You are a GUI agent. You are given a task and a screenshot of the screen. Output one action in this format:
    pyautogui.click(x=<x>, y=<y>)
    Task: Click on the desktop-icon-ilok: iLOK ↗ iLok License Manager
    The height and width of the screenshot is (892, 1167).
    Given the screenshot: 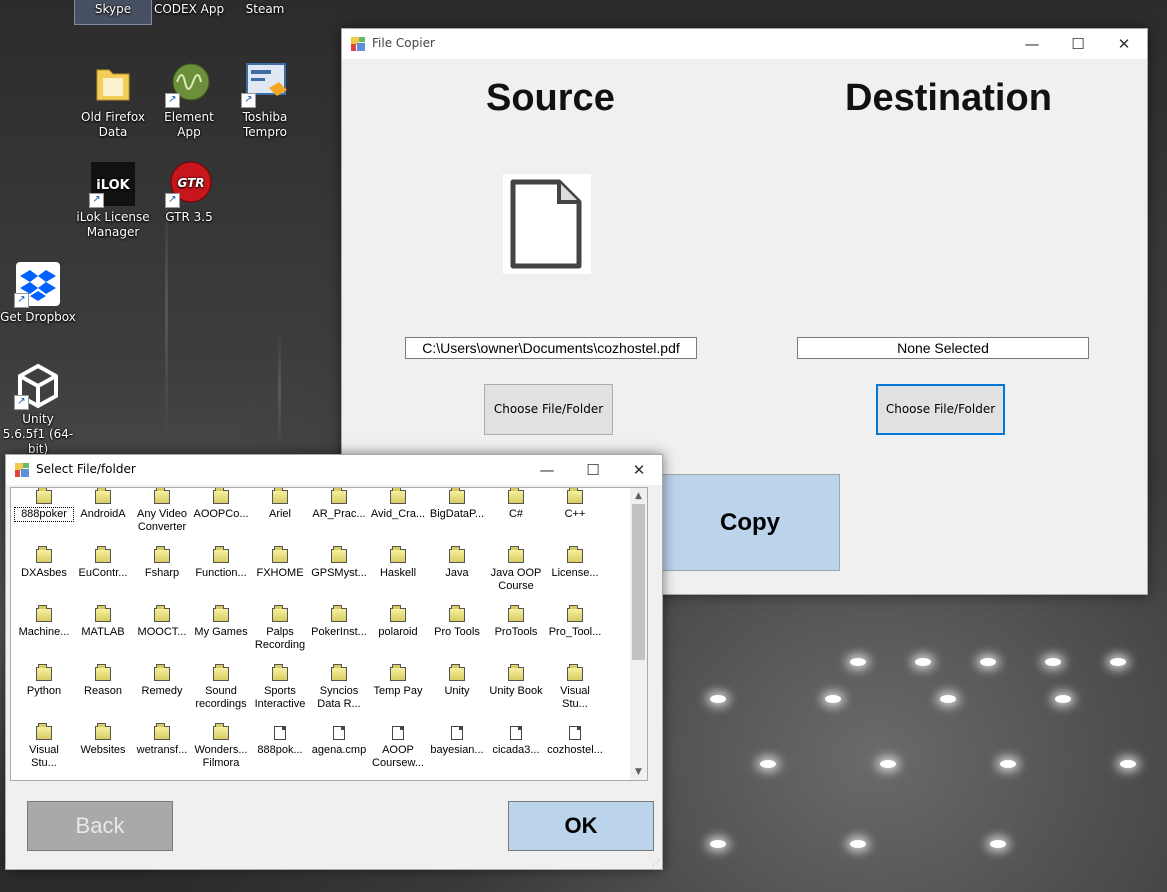 What is the action you would take?
    pyautogui.click(x=113, y=200)
    